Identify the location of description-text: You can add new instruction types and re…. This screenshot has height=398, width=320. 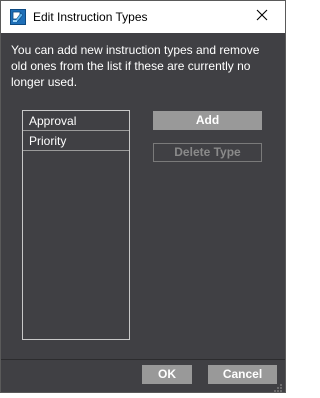
(135, 66).